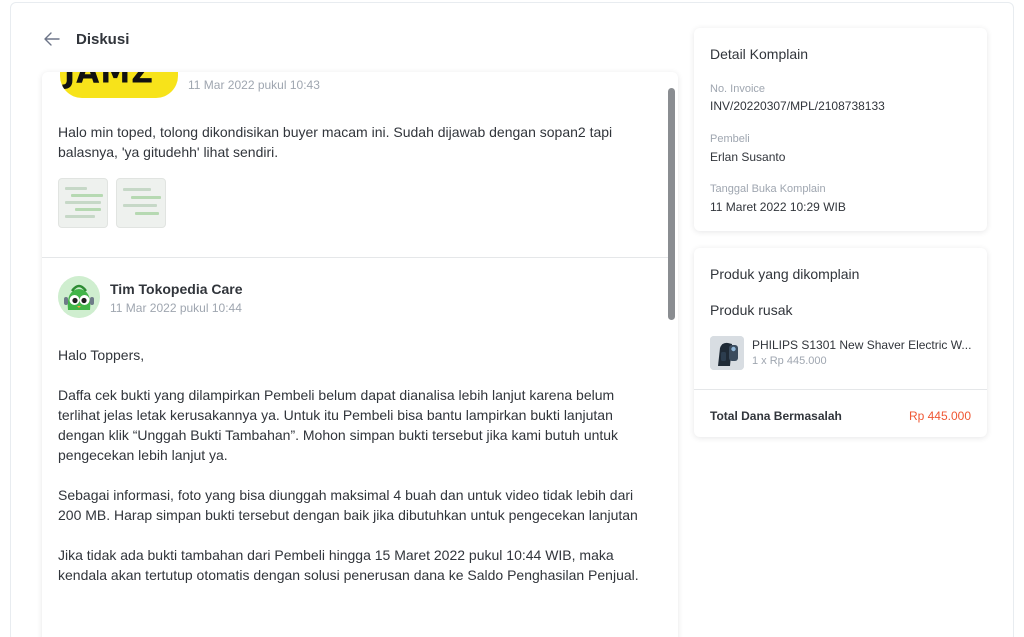 This screenshot has width=1024, height=637. What do you see at coordinates (254, 85) in the screenshot?
I see `post-timestamp: 11 Mar 2022 pukul 10:43` at bounding box center [254, 85].